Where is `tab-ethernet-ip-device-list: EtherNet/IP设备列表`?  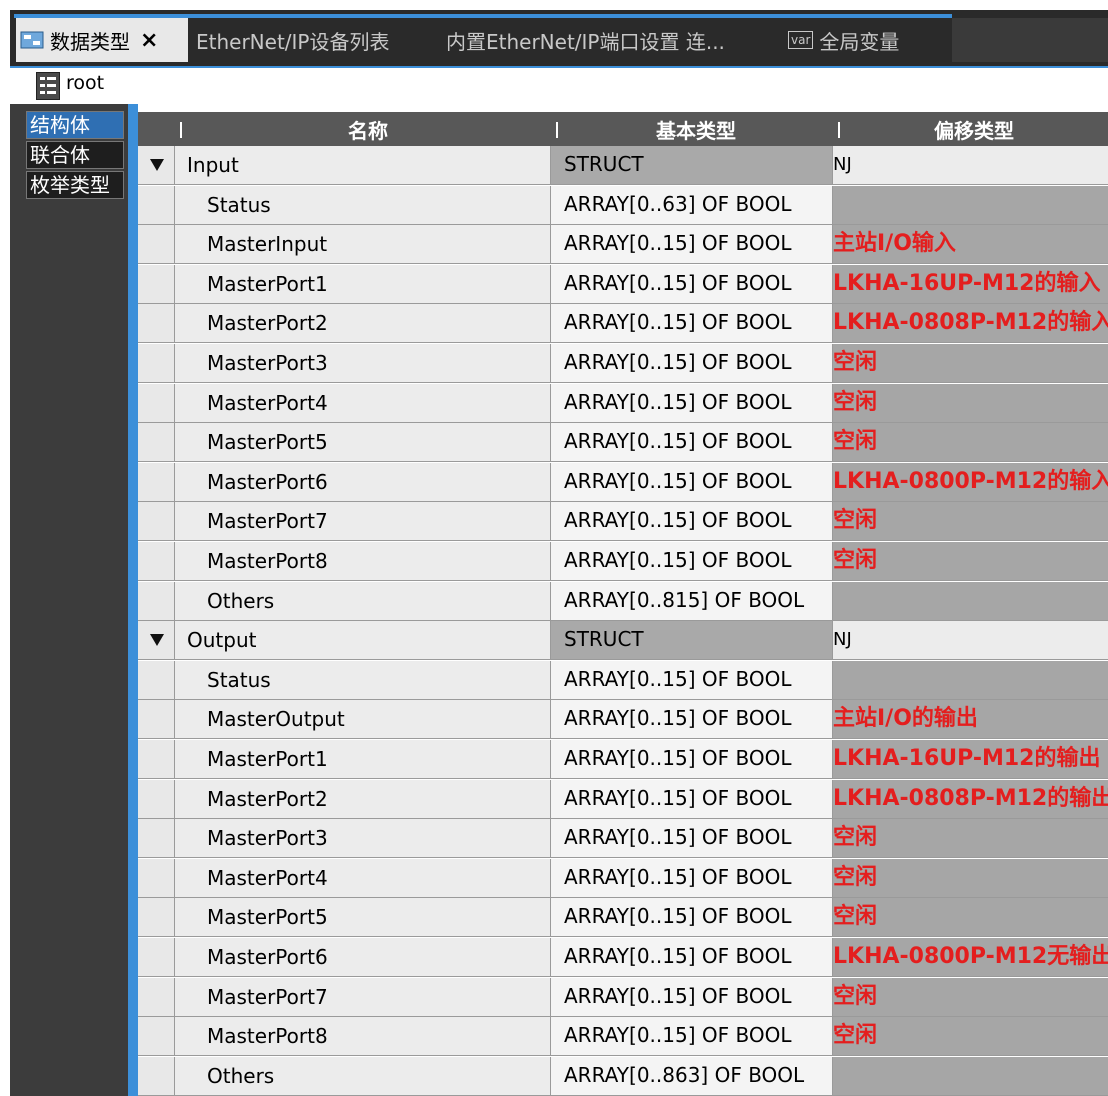 tab-ethernet-ip-device-list: EtherNet/IP设备列表 is located at coordinates (316, 40).